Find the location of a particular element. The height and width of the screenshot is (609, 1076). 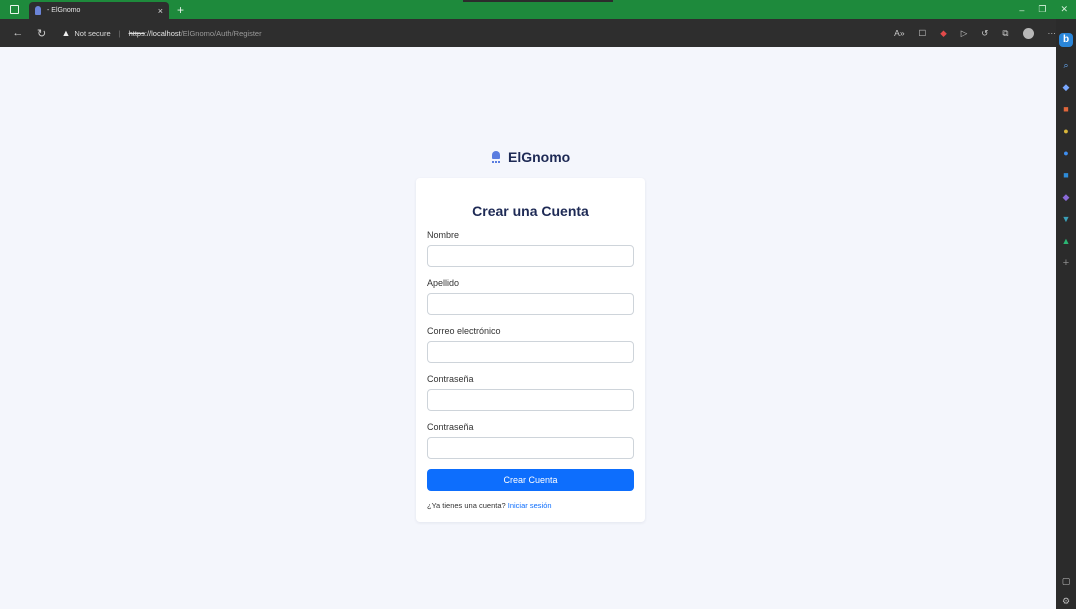

browser-tools: A» ☐ ◆ ▷ ↺ ⧉ ··· is located at coordinates (975, 33).